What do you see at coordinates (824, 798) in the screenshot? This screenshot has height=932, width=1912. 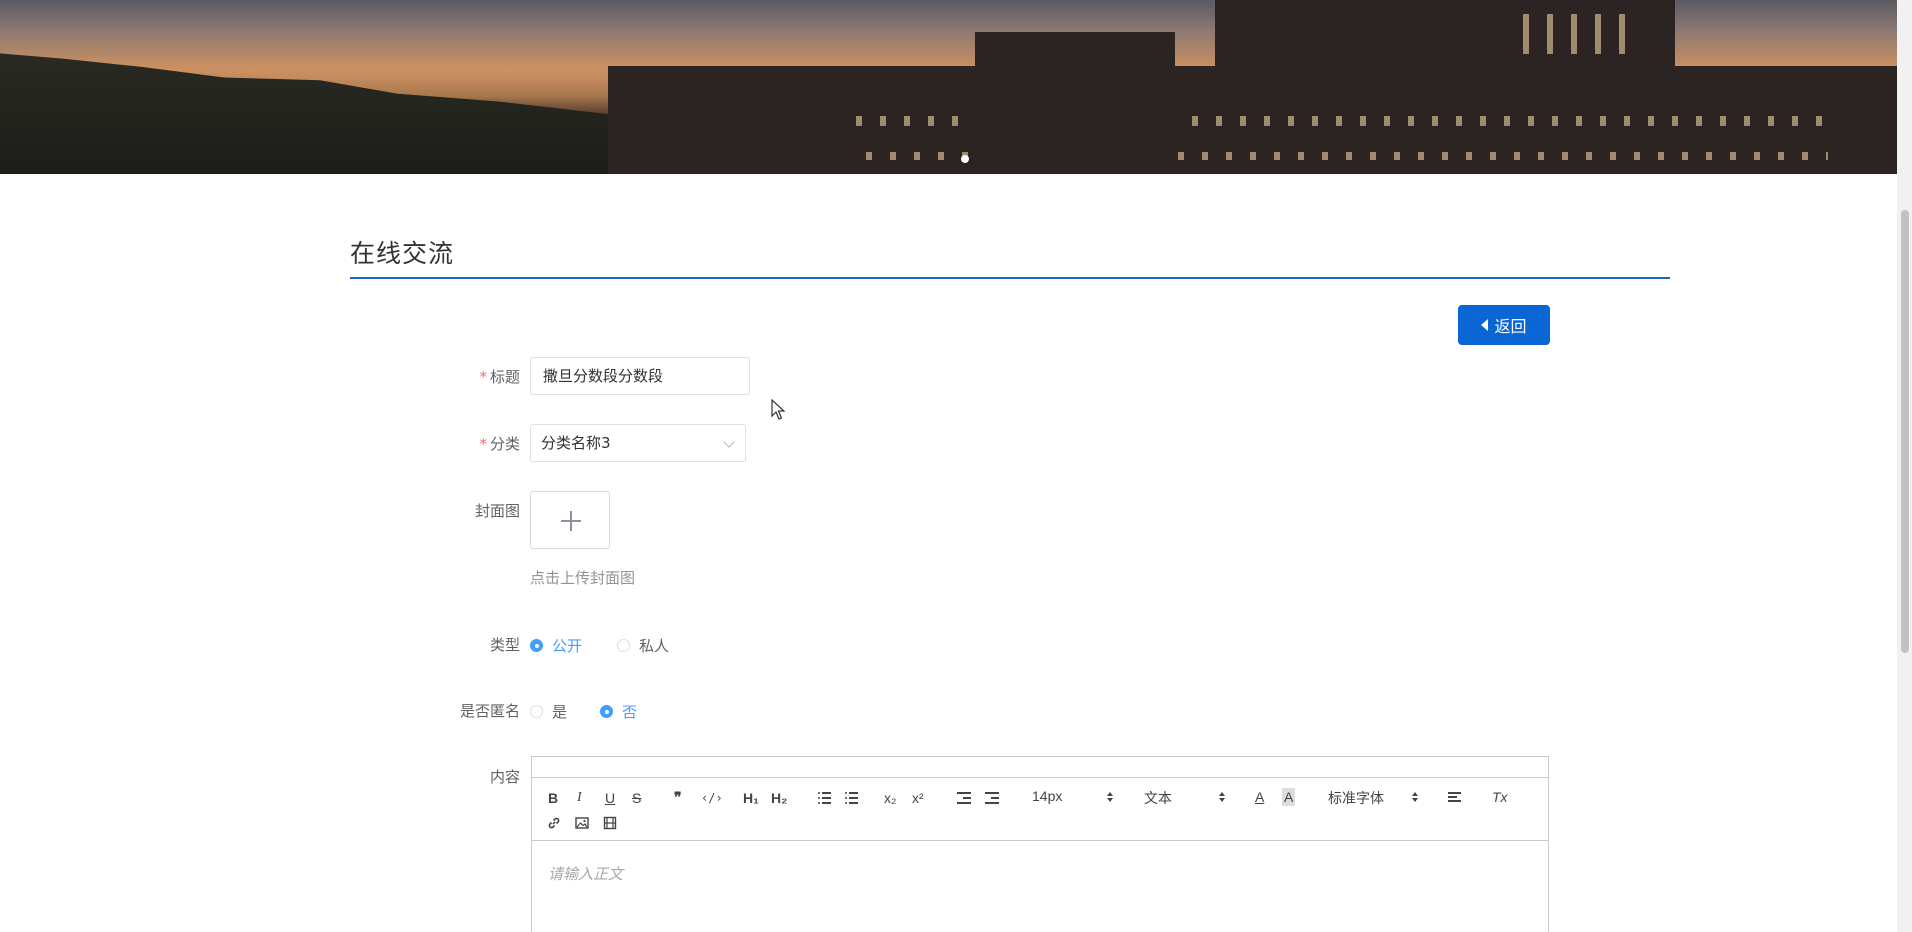 I see `ordered-list-icon` at bounding box center [824, 798].